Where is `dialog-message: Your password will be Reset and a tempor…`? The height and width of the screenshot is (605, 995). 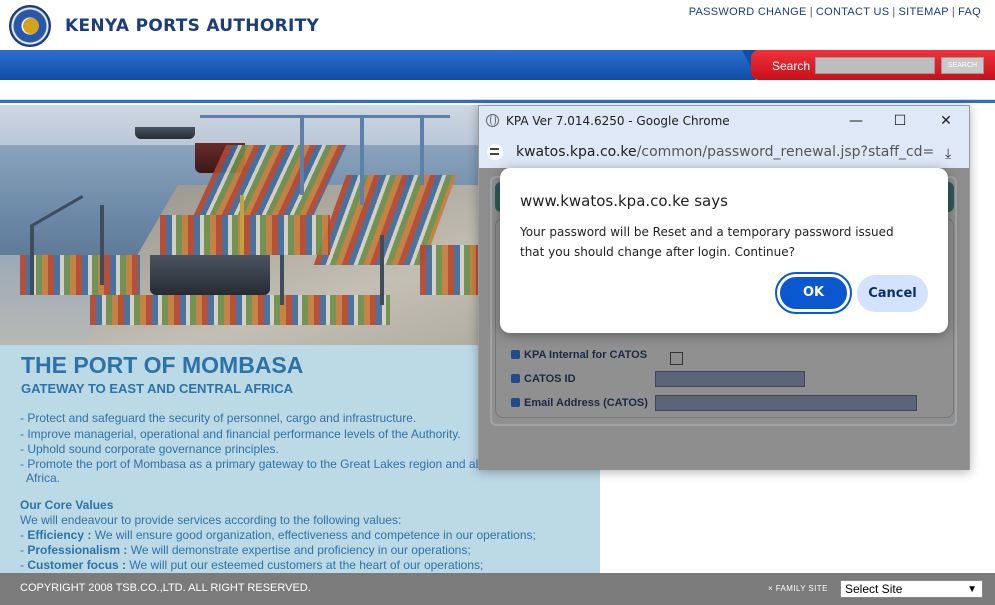
dialog-message: Your password will be Reset and a tempor… is located at coordinates (707, 242).